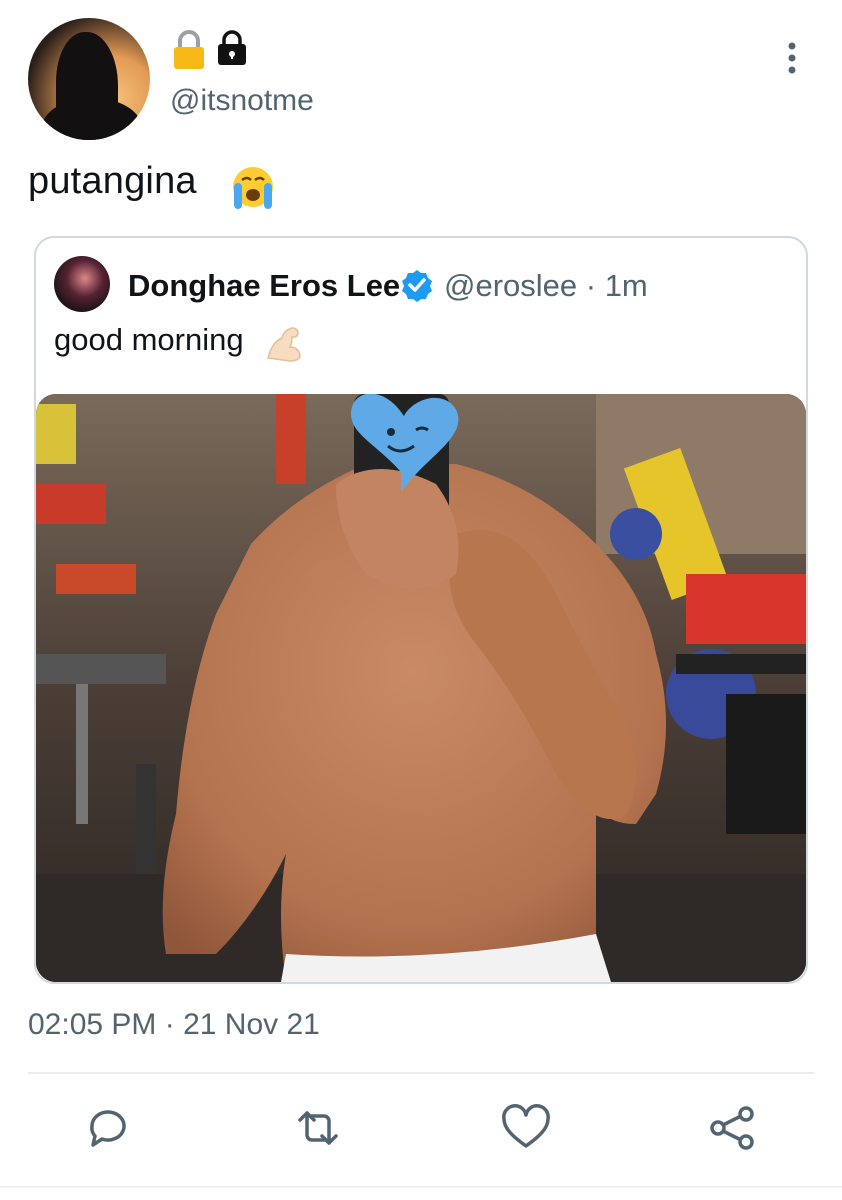  Describe the element at coordinates (421, 1187) in the screenshot. I see `bottom-divider` at that location.